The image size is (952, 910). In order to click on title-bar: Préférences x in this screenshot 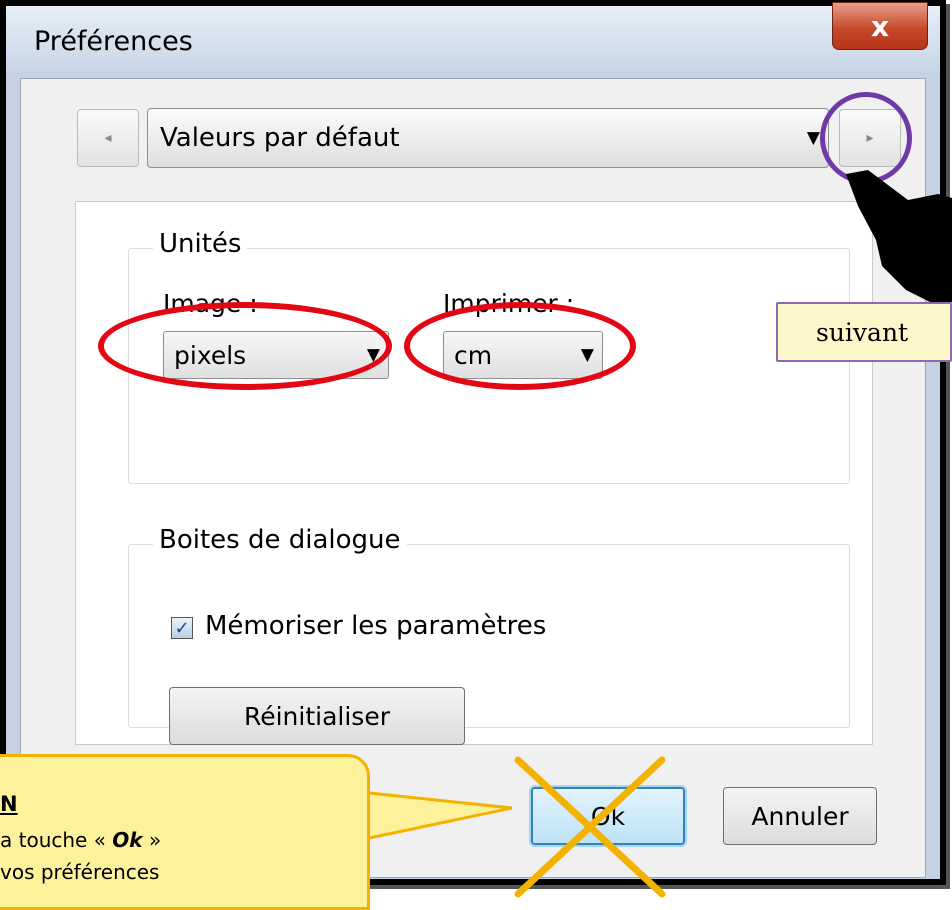, I will do `click(473, 37)`.